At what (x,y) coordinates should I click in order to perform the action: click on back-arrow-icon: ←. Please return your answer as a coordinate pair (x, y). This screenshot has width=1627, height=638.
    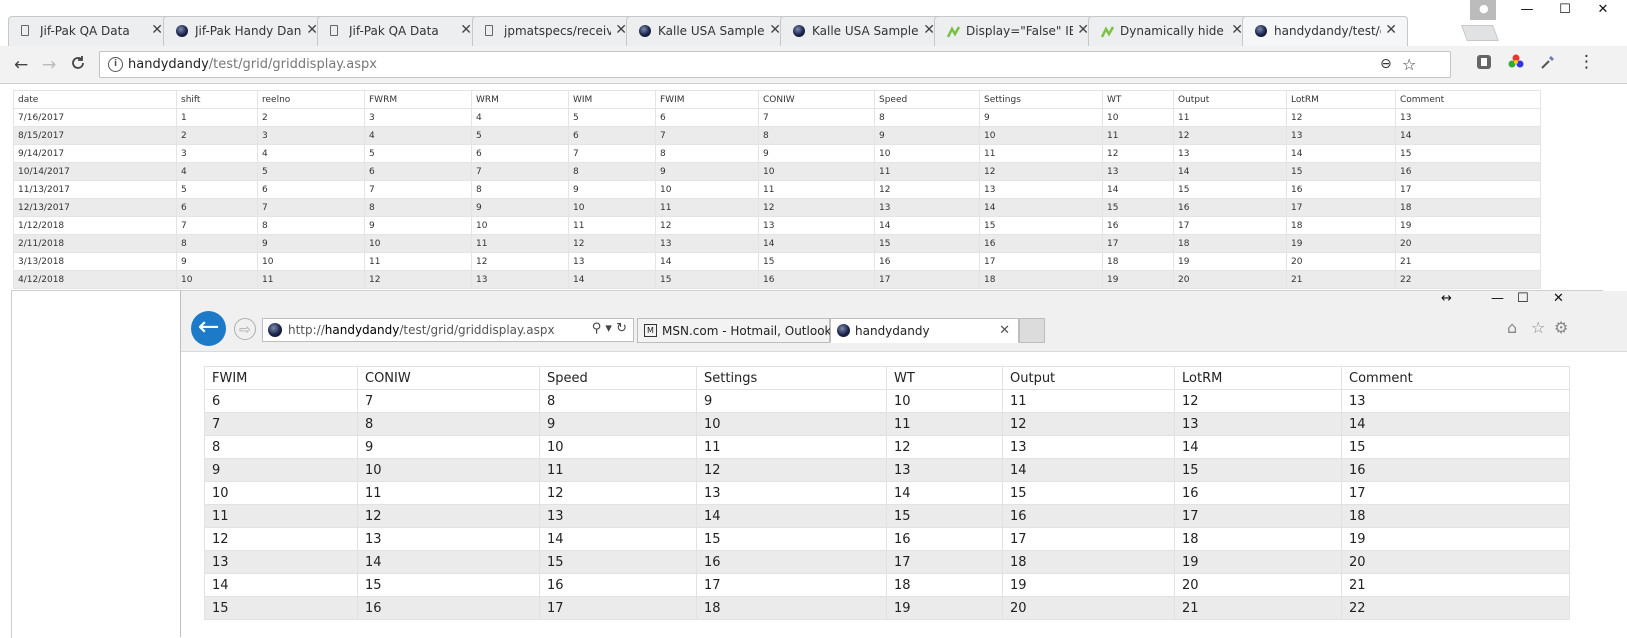
    Looking at the image, I should click on (21, 65).